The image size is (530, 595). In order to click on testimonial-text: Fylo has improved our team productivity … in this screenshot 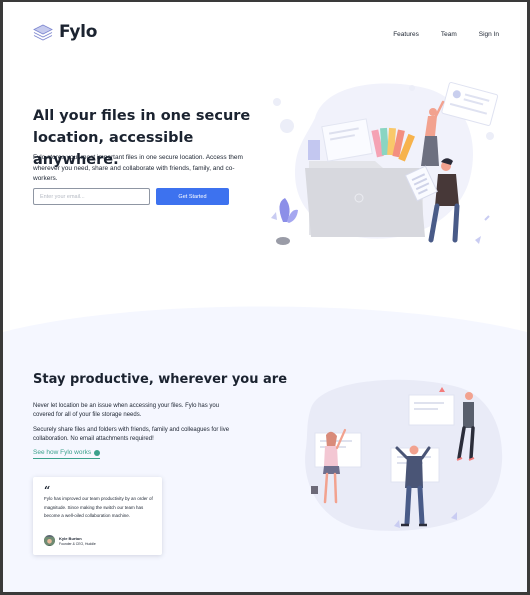, I will do `click(98, 507)`.